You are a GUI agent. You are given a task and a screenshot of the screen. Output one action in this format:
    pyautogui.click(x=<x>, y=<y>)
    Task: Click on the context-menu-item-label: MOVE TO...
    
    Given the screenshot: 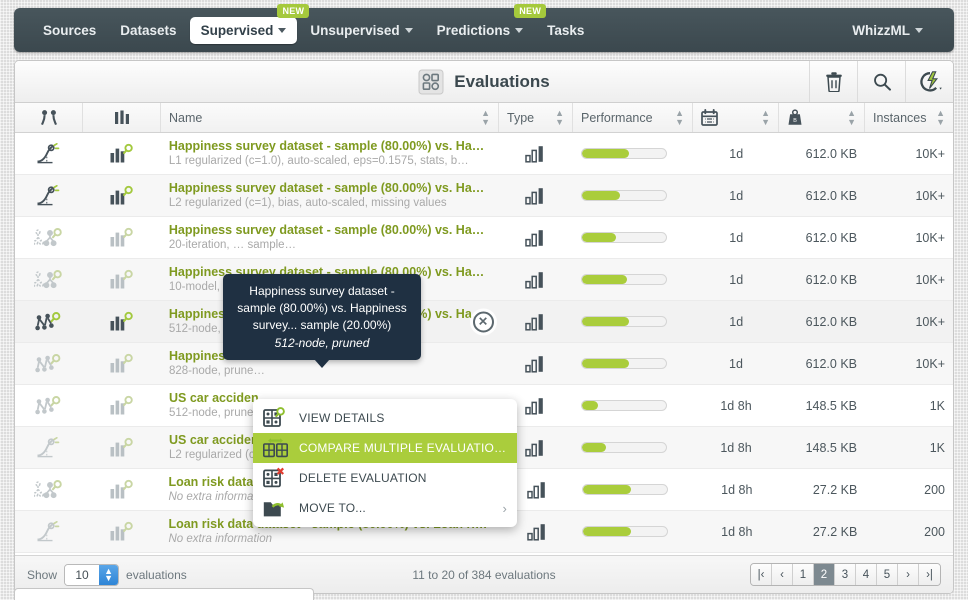 What is the action you would take?
    pyautogui.click(x=332, y=508)
    